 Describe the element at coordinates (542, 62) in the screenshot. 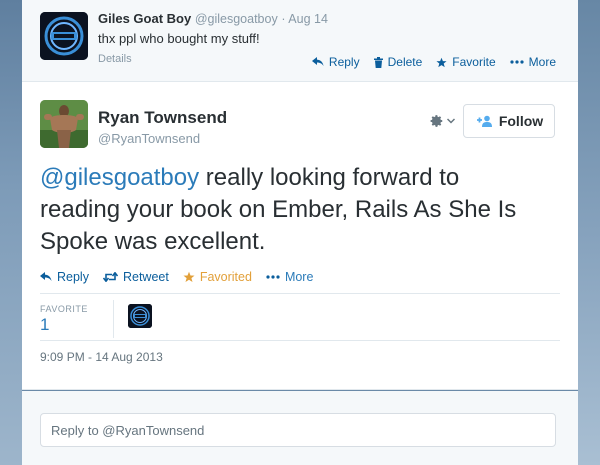

I see `parent-more-label: More` at that location.